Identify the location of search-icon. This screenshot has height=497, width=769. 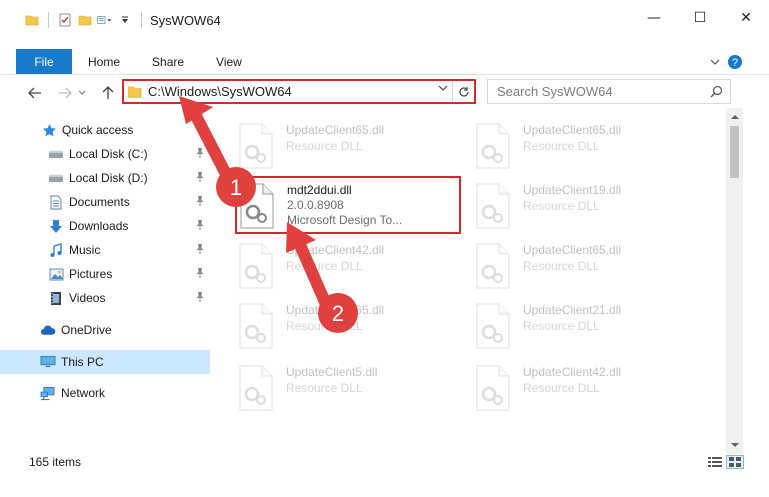
(716, 93).